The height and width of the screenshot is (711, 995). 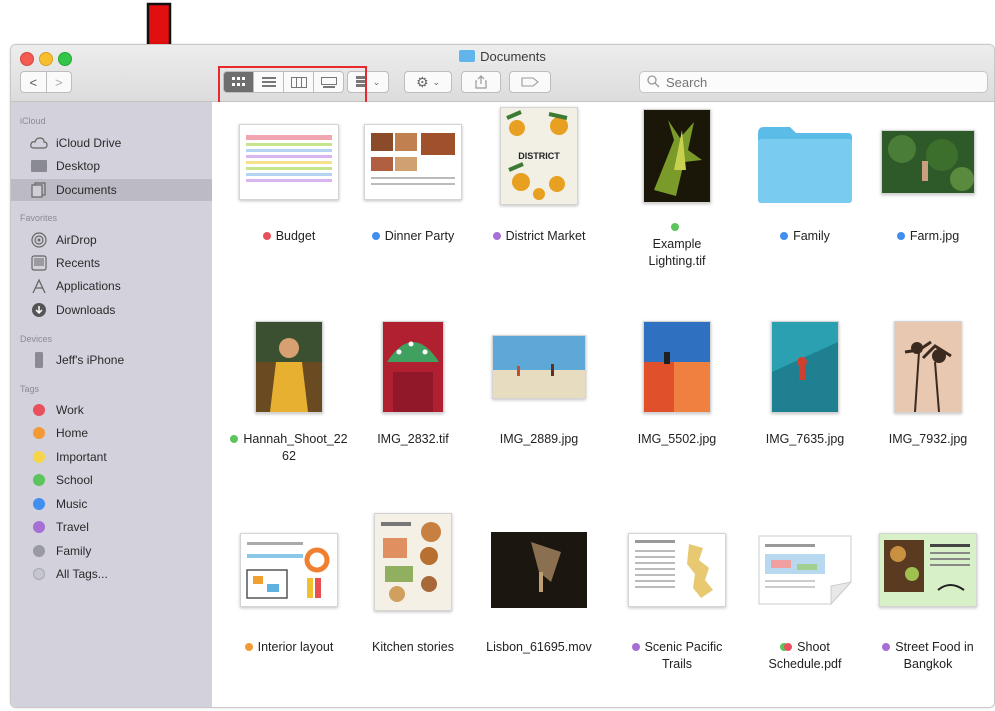 I want to click on airdrop-icon, so click(x=39, y=240).